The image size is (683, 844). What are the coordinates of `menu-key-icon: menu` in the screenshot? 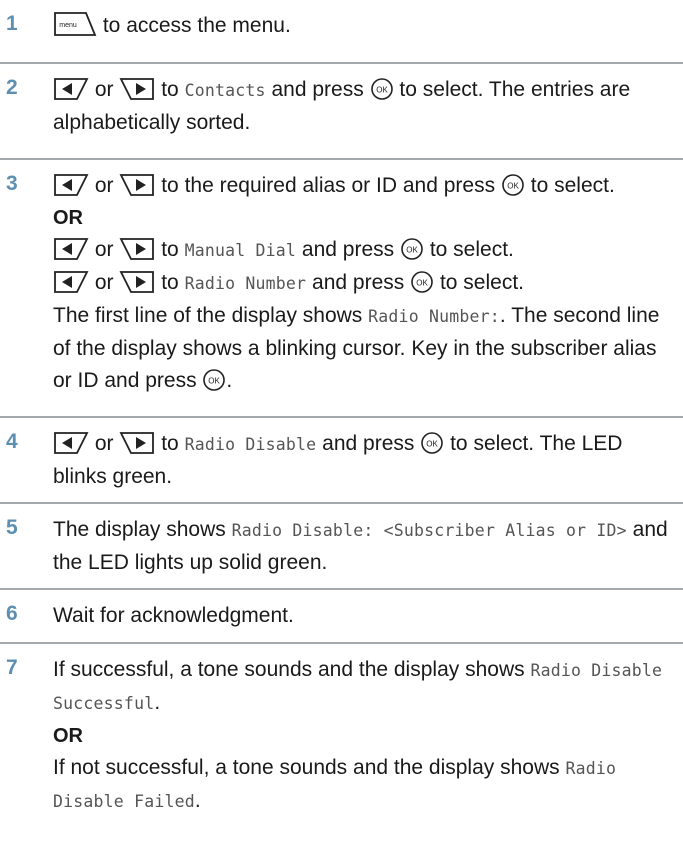 It's located at (75, 24).